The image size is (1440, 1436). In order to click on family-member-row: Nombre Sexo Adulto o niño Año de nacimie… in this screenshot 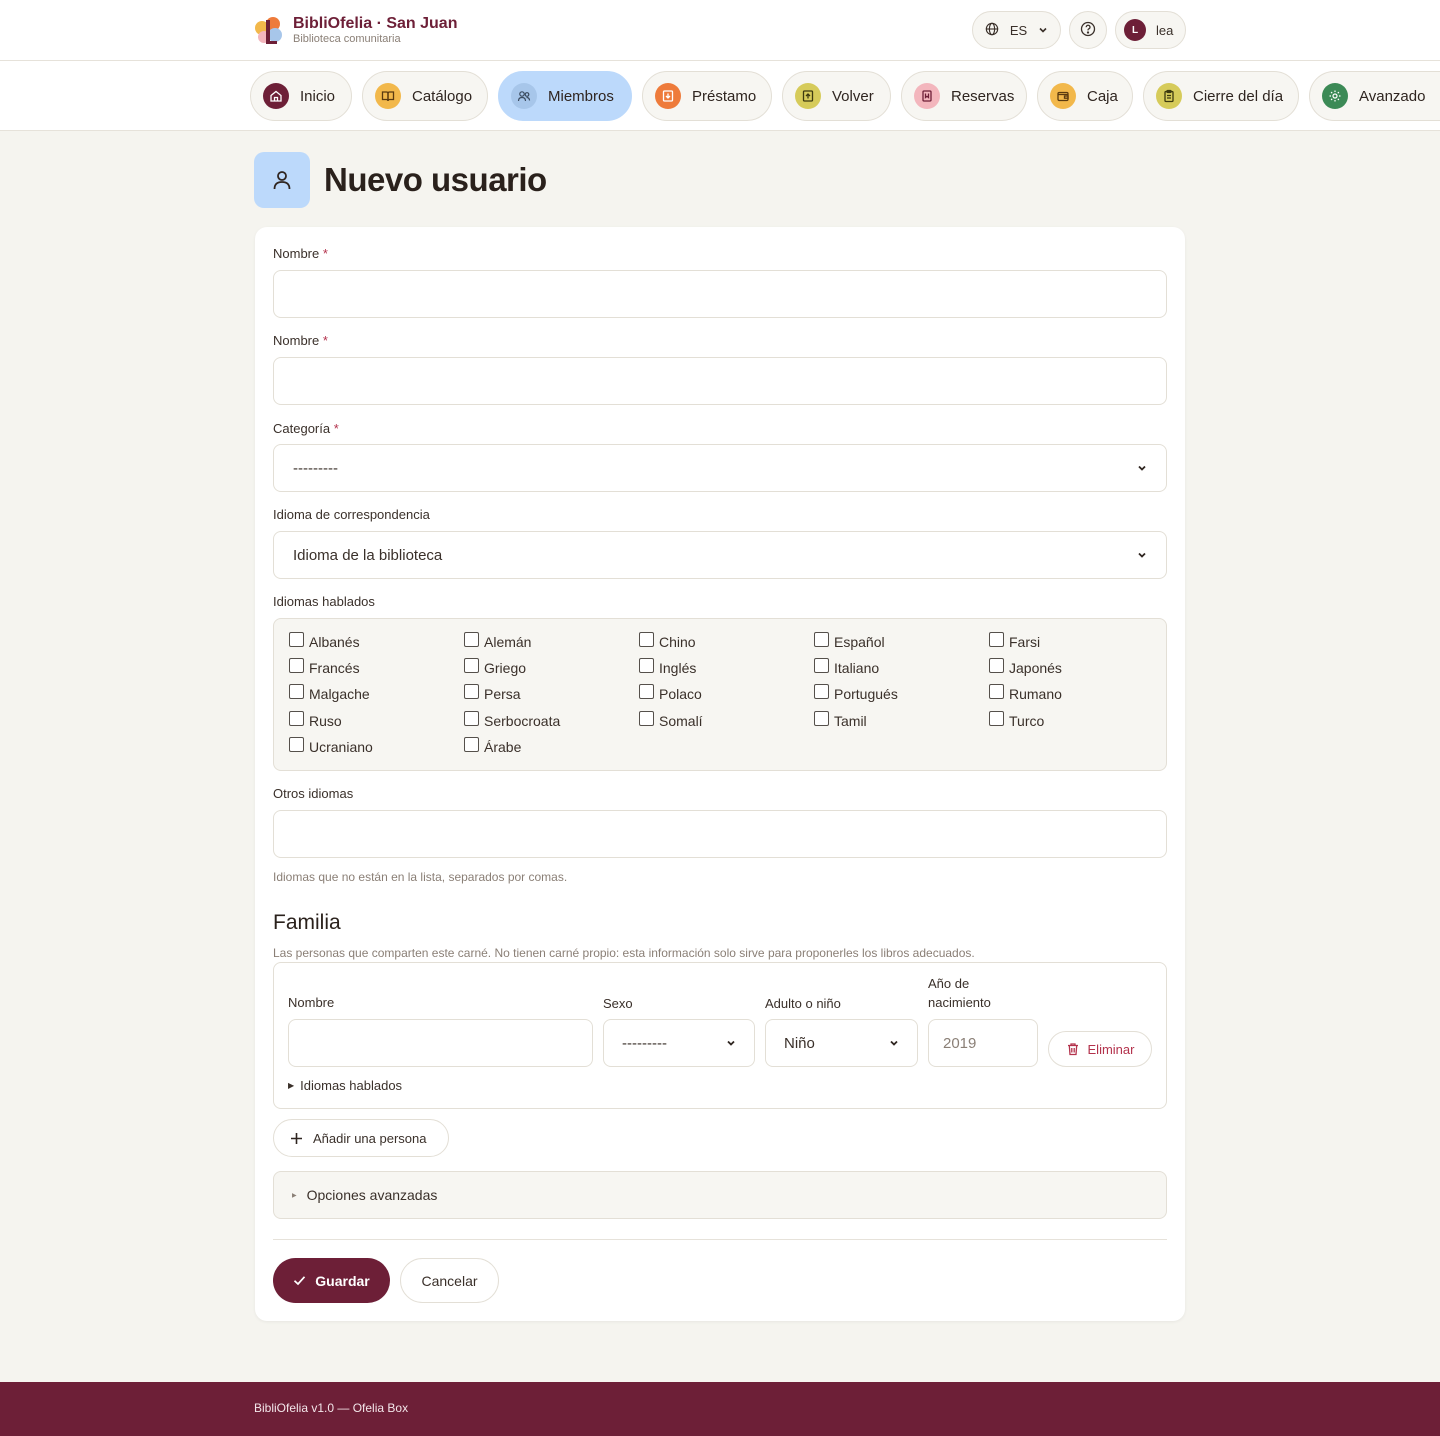, I will do `click(720, 1035)`.